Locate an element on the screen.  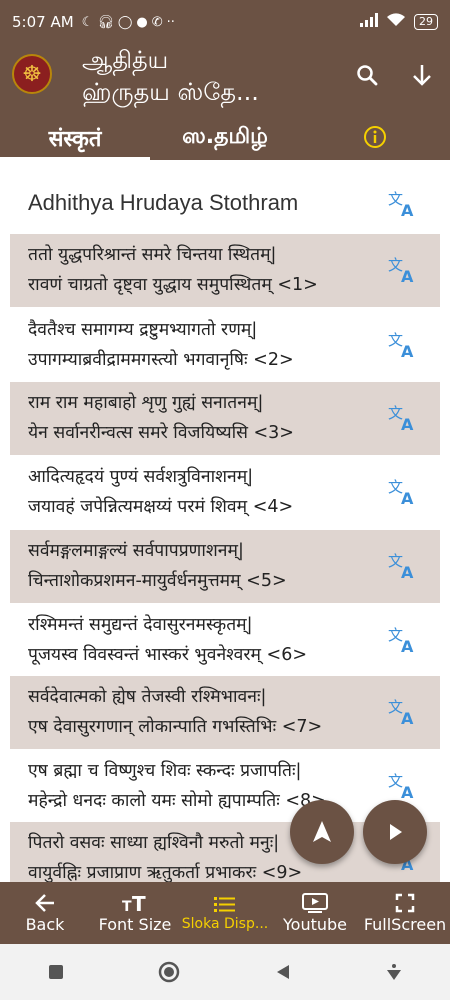
font-size-icon: TT is located at coordinates (134, 903).